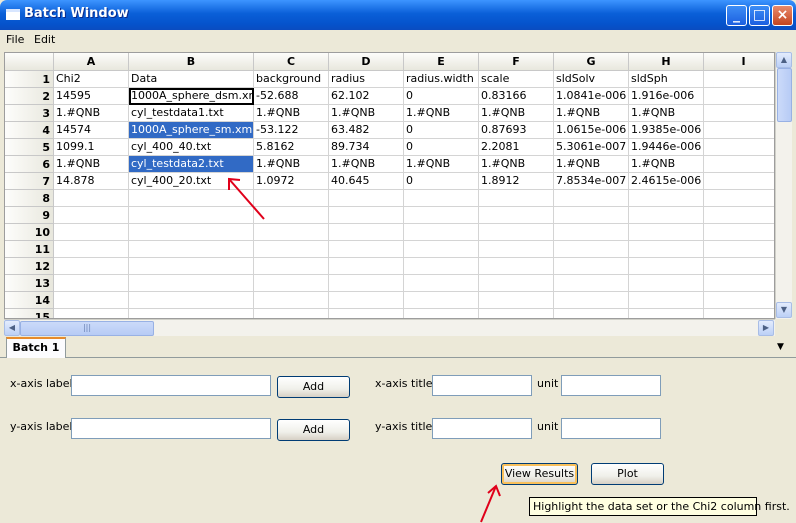 The height and width of the screenshot is (523, 796). What do you see at coordinates (516, 62) in the screenshot?
I see `column-header-f: F` at bounding box center [516, 62].